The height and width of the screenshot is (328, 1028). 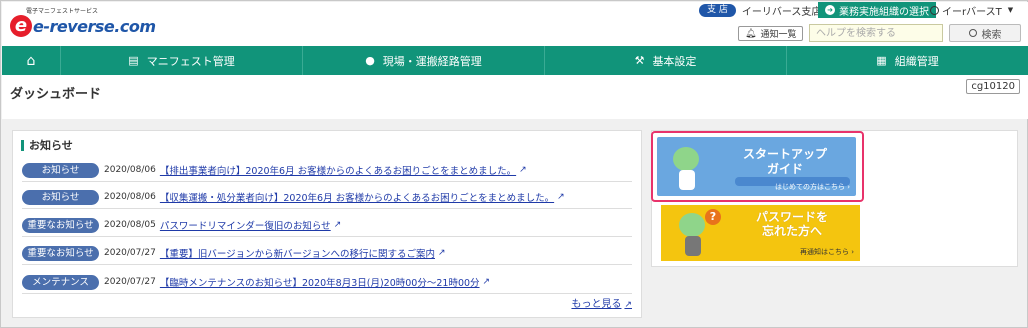 I want to click on password-banner-sub: 再通知はこちら ›, so click(x=826, y=252).